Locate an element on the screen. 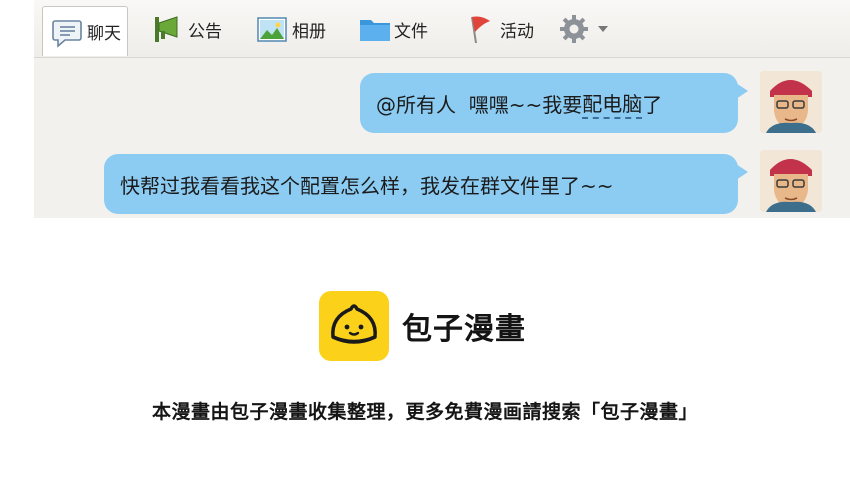 The height and width of the screenshot is (502, 850). tab-activity-label: 活动 is located at coordinates (517, 31).